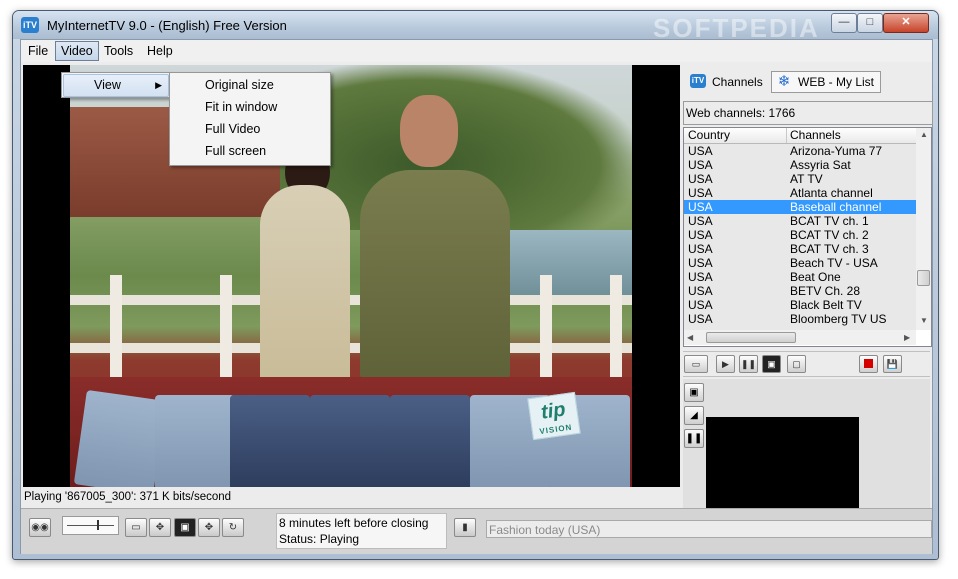 This screenshot has height=579, width=958. What do you see at coordinates (825, 291) in the screenshot?
I see `channel-name: BETV Ch. 28` at bounding box center [825, 291].